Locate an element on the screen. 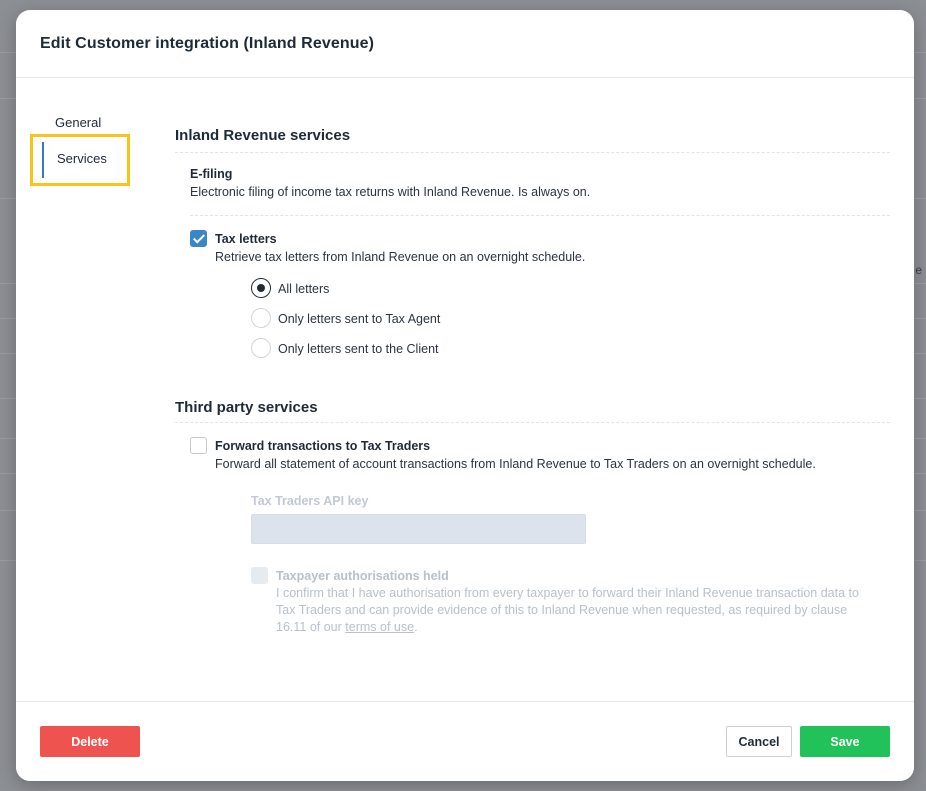  cancel-button: Cancel is located at coordinates (759, 741).